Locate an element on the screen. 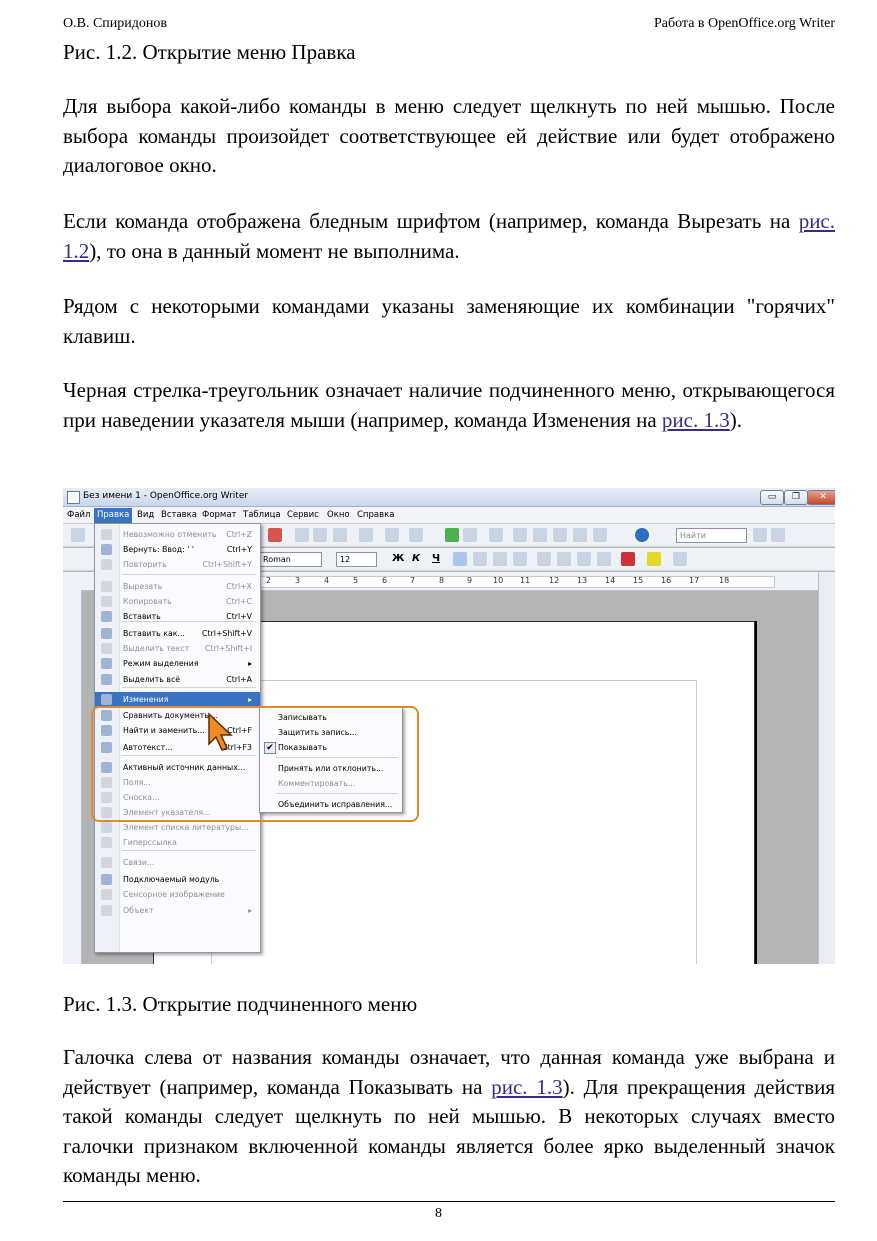 This screenshot has height=1241, width=877. edit-menu-item: Изменения ▸ is located at coordinates (177, 699).